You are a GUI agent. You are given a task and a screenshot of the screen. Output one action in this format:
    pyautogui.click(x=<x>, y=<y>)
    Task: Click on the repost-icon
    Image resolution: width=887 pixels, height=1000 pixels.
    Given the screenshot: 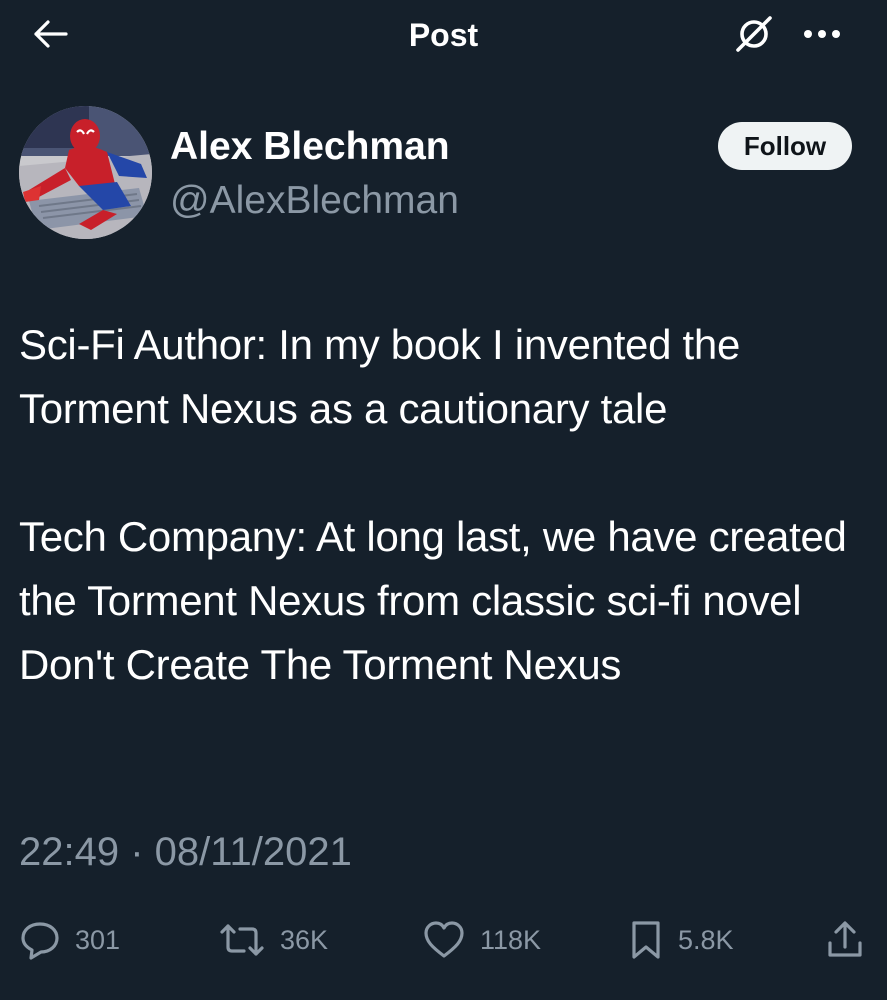 What is the action you would take?
    pyautogui.click(x=242, y=940)
    